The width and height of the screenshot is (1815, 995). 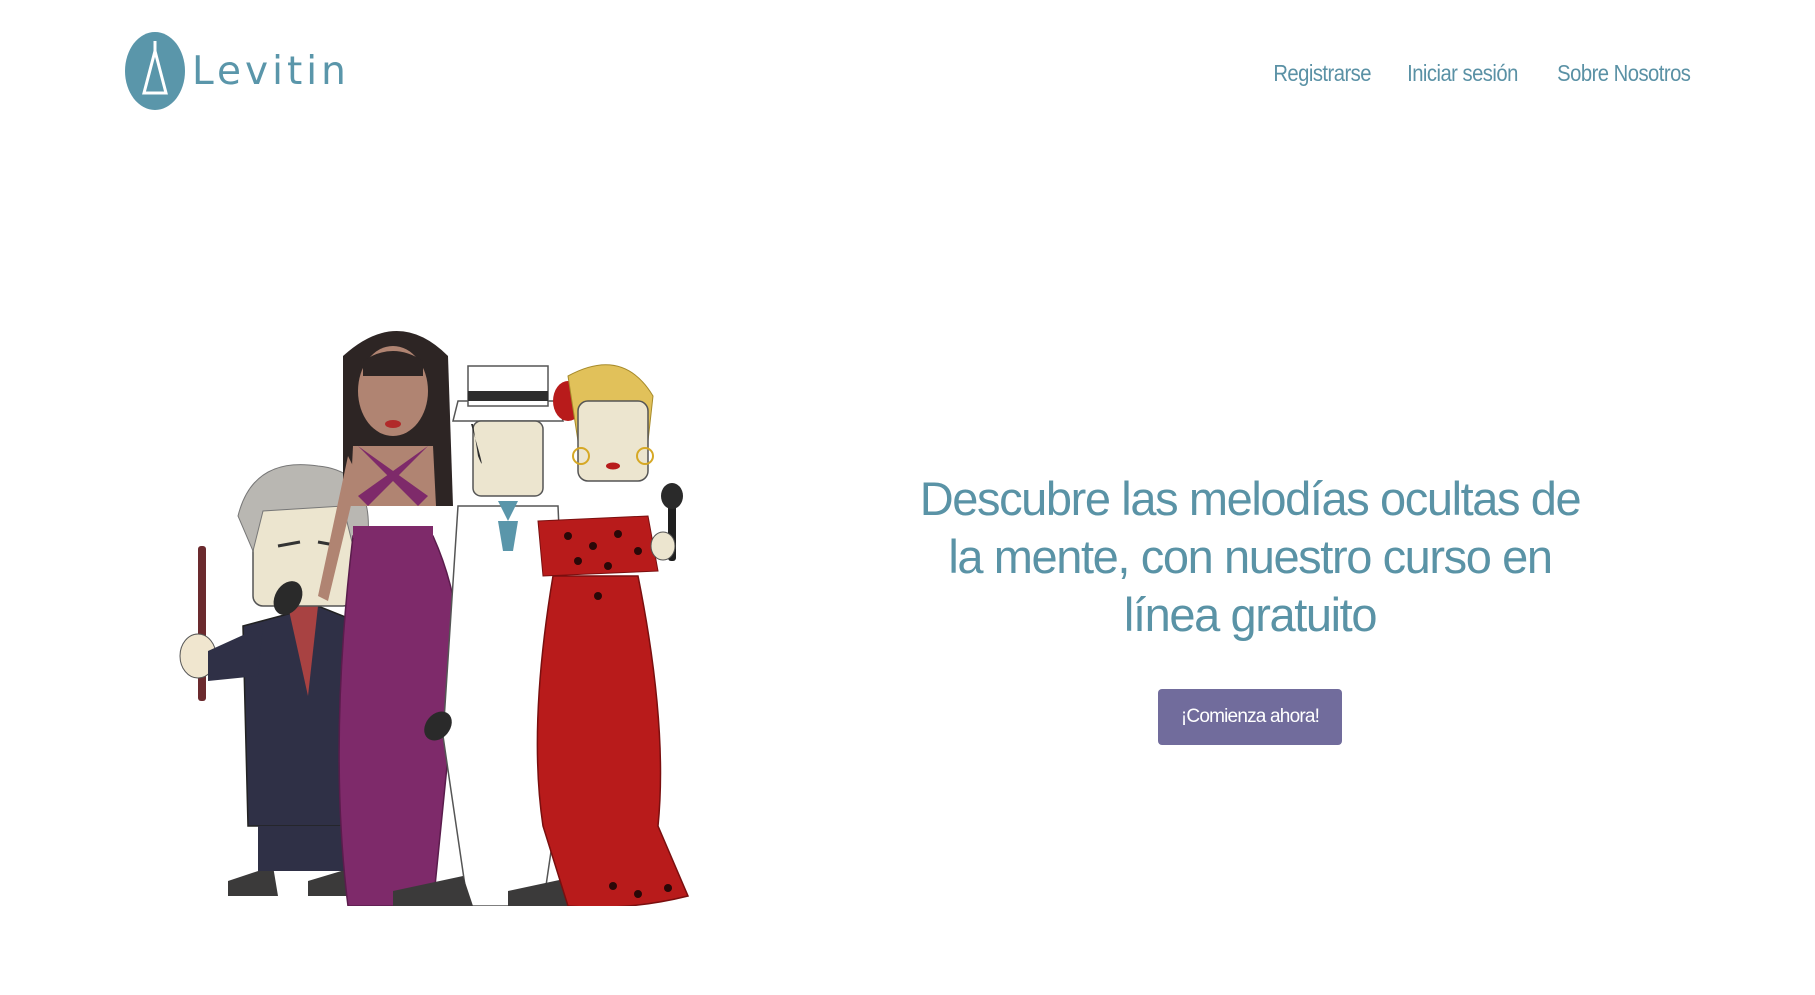 I want to click on singer-red-figure, so click(x=613, y=635).